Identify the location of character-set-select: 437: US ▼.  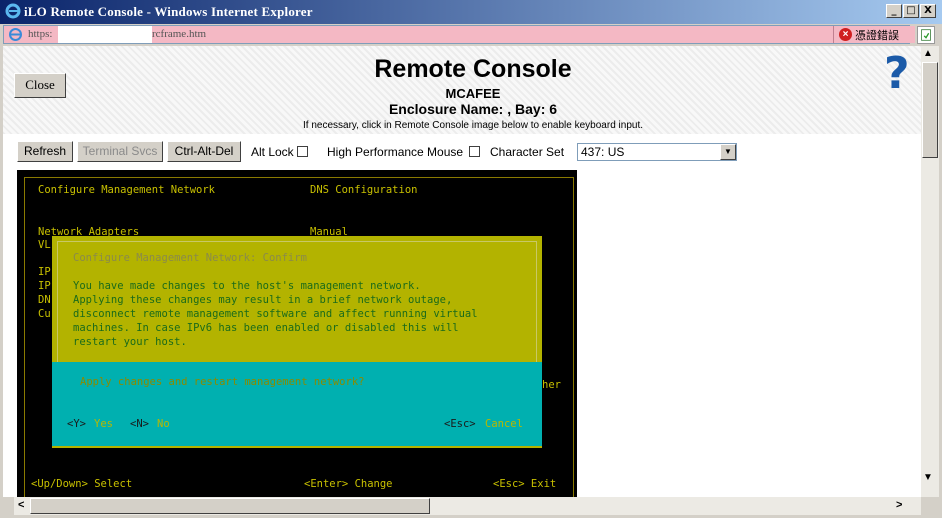
(657, 152).